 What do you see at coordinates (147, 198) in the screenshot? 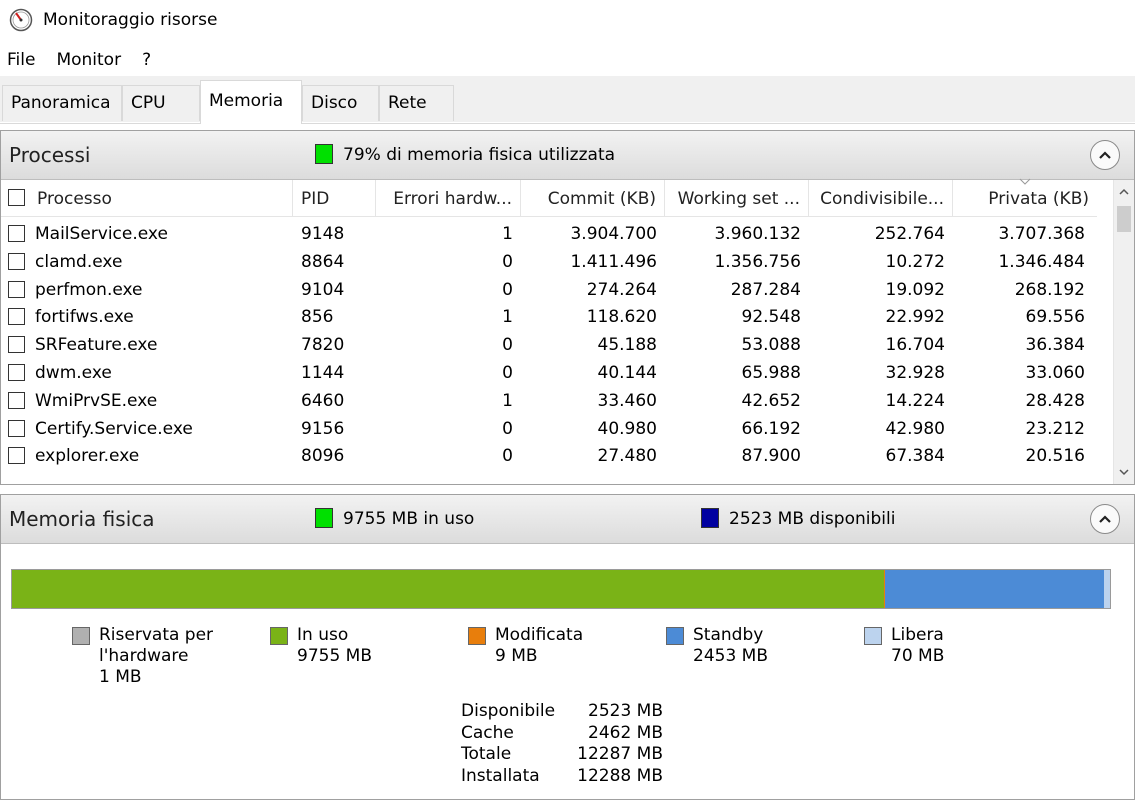
I see `column-process: Processo` at bounding box center [147, 198].